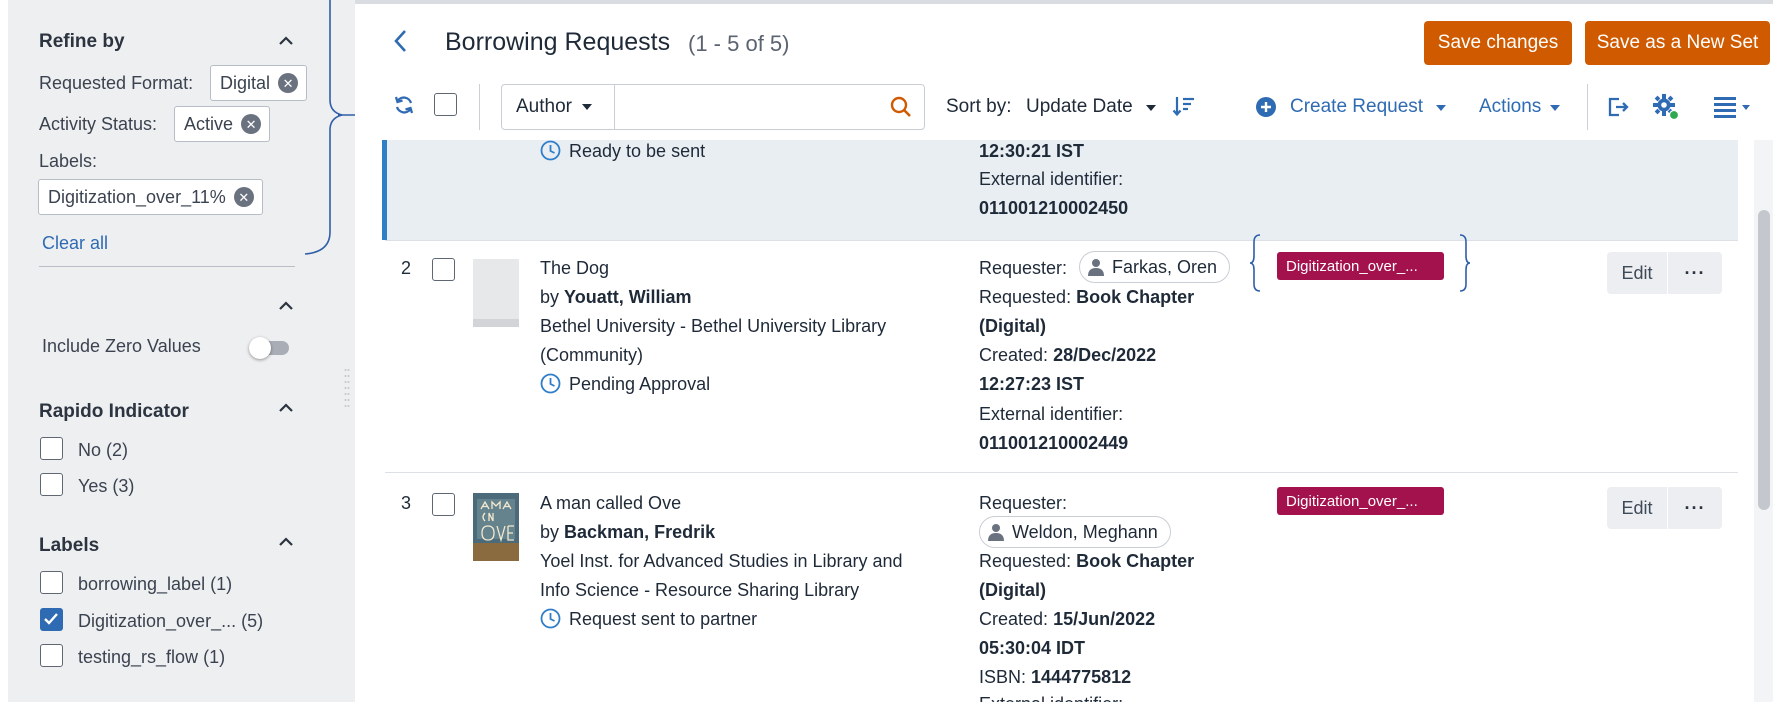 This screenshot has height=702, width=1773. I want to click on row3-edit-button: Edit, so click(1637, 508).